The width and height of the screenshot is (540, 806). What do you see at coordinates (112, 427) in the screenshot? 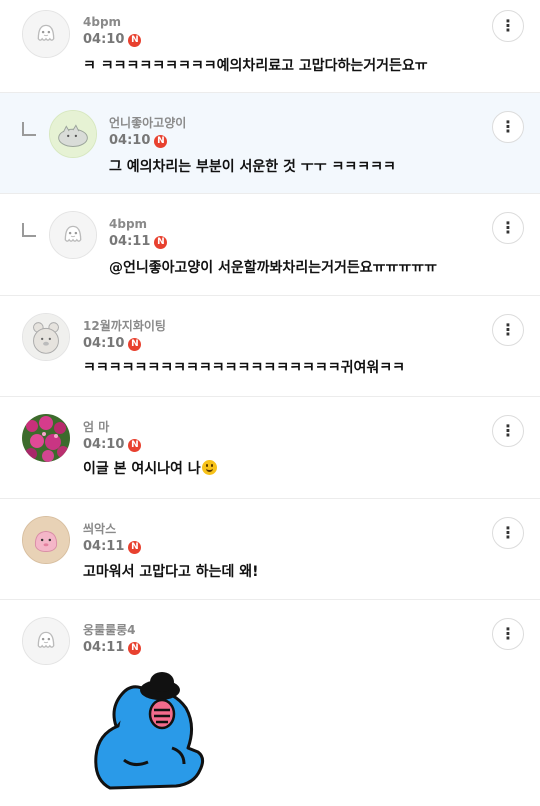
I see `nickname: 엄 마` at bounding box center [112, 427].